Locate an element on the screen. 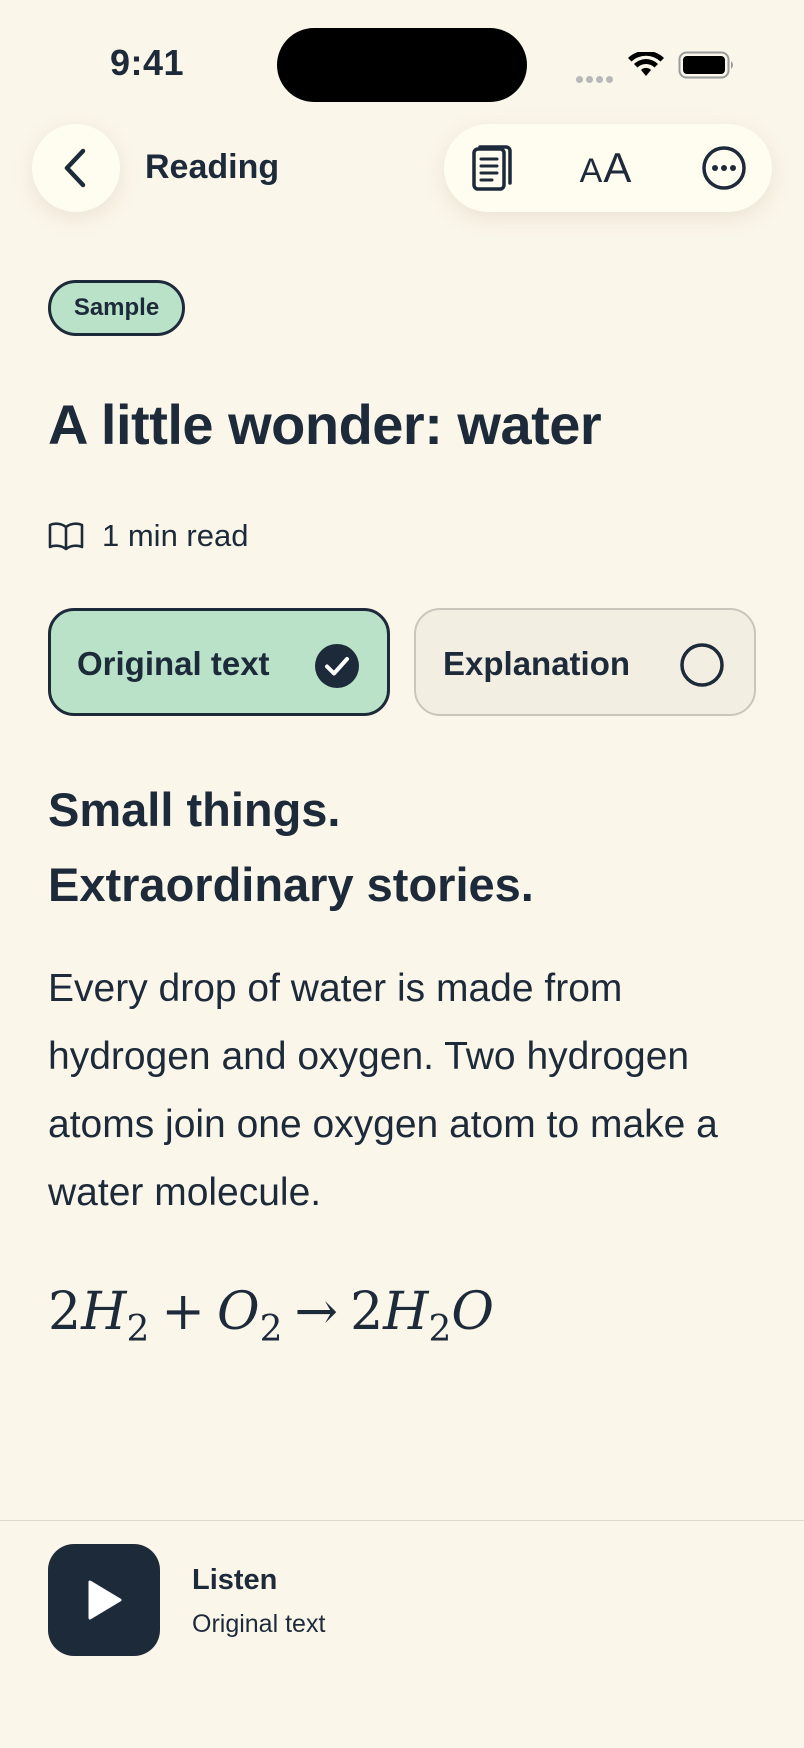  explanation-label: Explanation is located at coordinates (537, 663).